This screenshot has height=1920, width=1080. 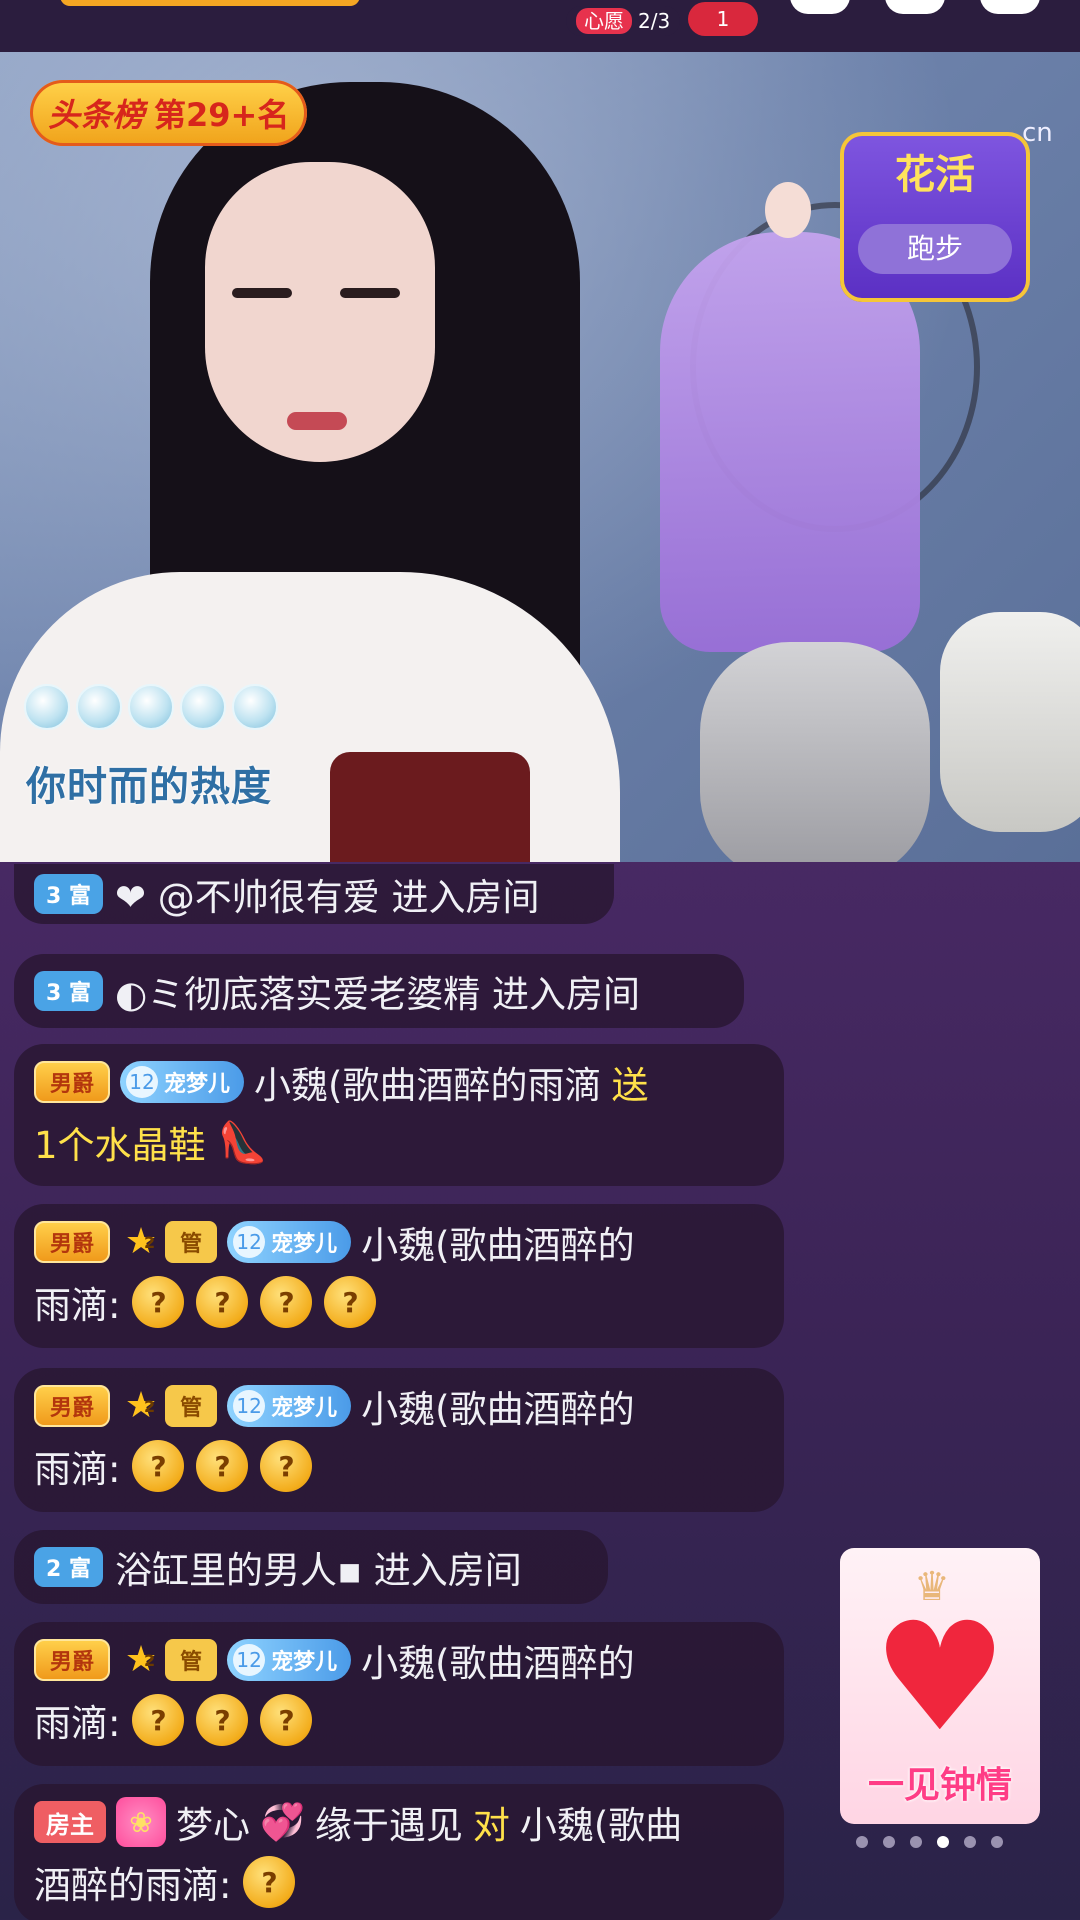 I want to click on heart-count-badge: 1, so click(x=723, y=19).